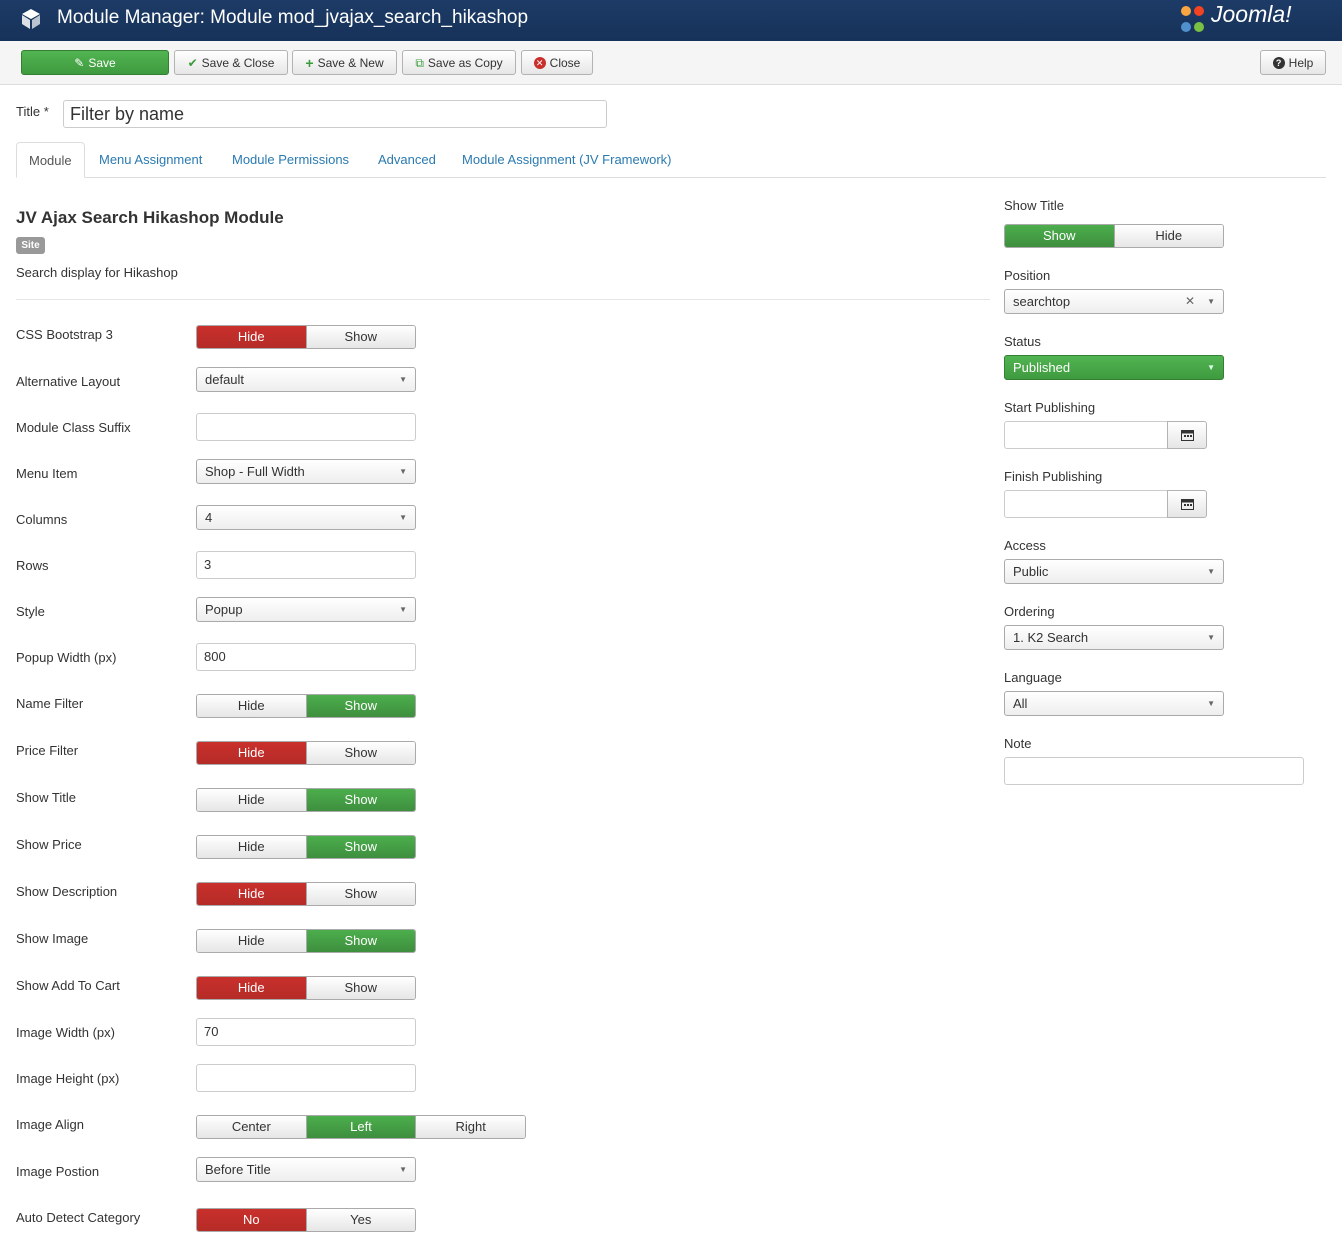 The image size is (1342, 1243). Describe the element at coordinates (68, 381) in the screenshot. I see `alt-layout-label: Alternative Layout` at that location.